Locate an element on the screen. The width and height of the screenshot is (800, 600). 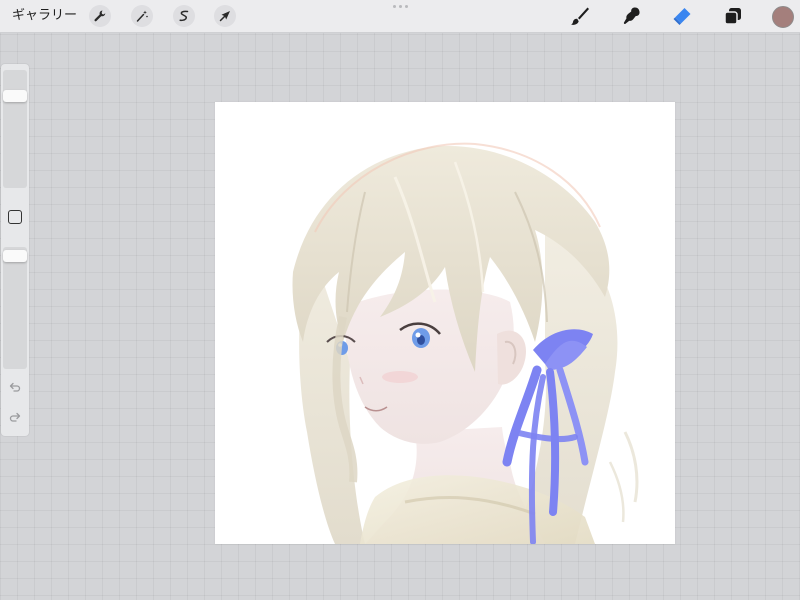
top-toolbar: ギャラリー is located at coordinates (400, 16).